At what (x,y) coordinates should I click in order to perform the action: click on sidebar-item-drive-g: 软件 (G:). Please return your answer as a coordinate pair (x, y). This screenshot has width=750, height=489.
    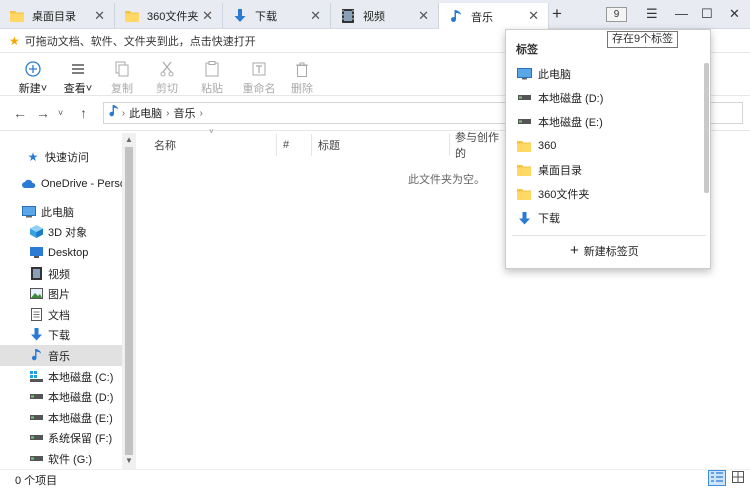
    Looking at the image, I should click on (61, 458).